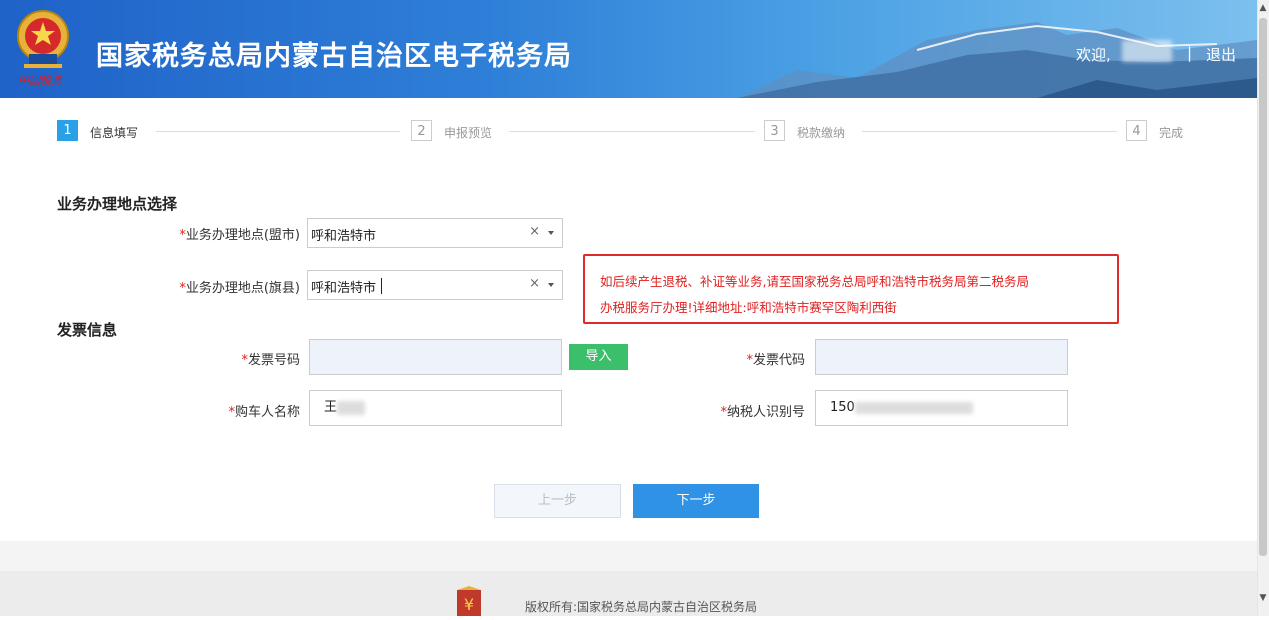 Image resolution: width=1269 pixels, height=620 pixels. I want to click on step-1-number: 1, so click(67, 130).